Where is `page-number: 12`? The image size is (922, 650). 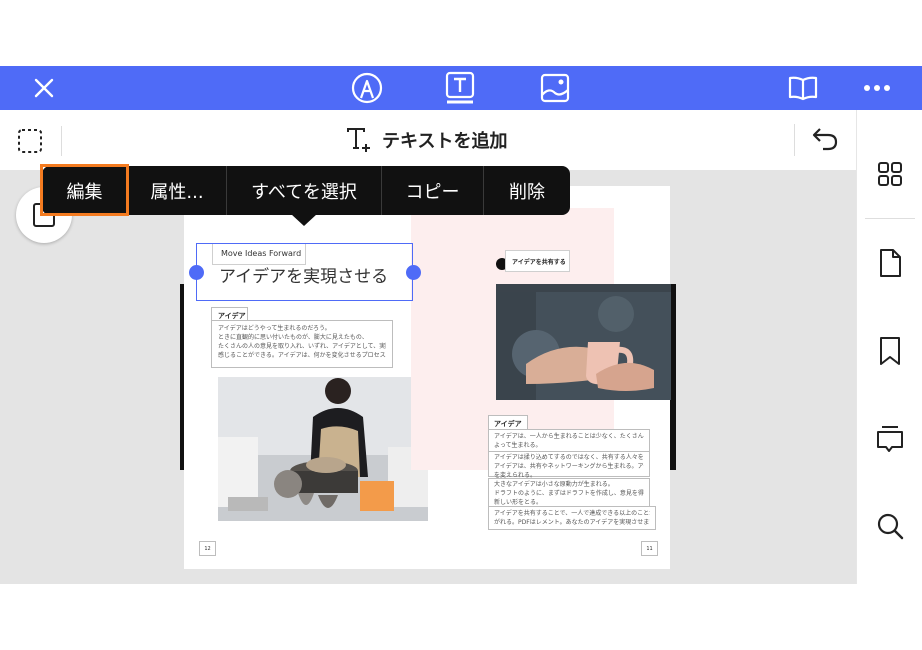 page-number: 12 is located at coordinates (207, 549).